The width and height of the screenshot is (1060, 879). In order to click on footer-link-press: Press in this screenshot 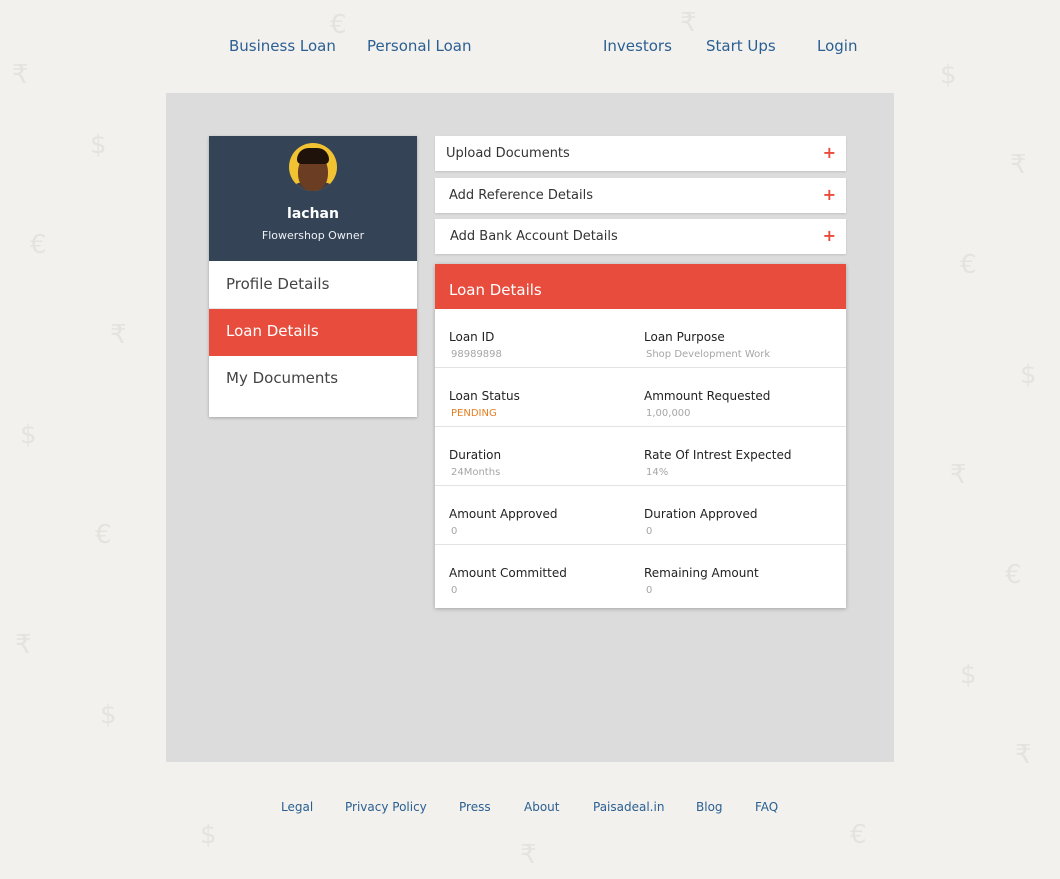, I will do `click(475, 807)`.